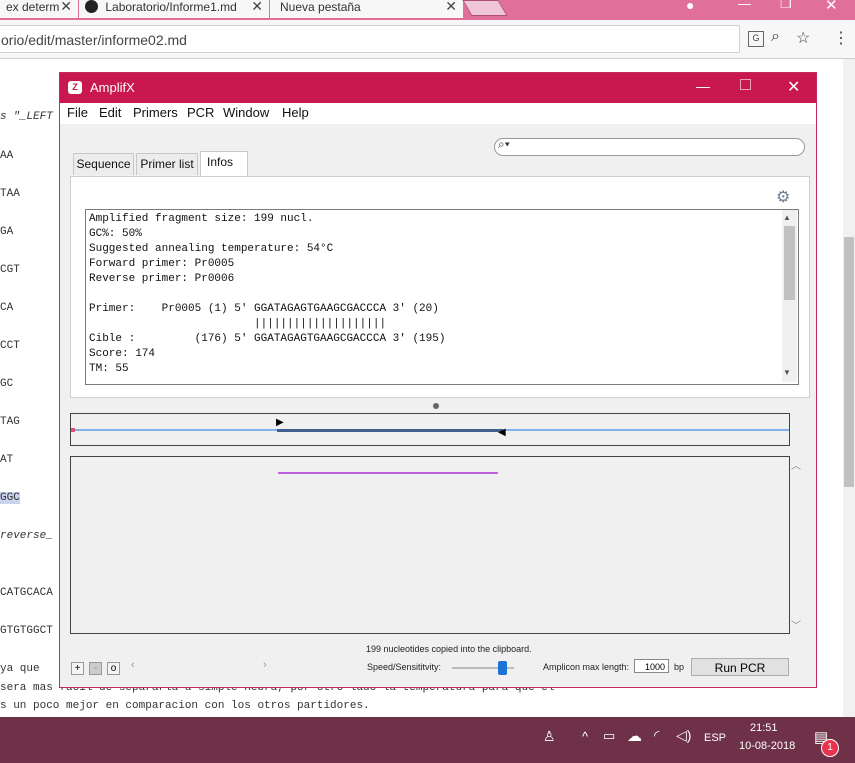 The image size is (855, 763). I want to click on language-indicator: ESP, so click(715, 738).